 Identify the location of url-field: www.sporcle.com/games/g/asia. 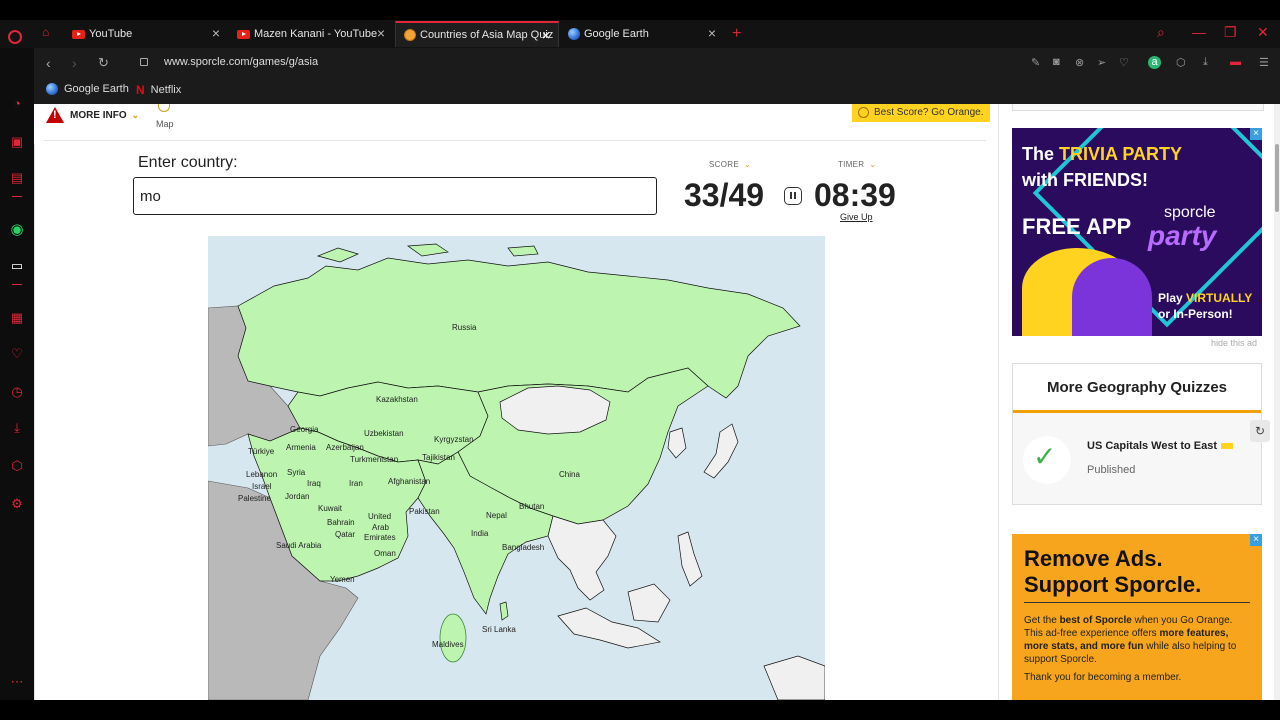
(241, 62).